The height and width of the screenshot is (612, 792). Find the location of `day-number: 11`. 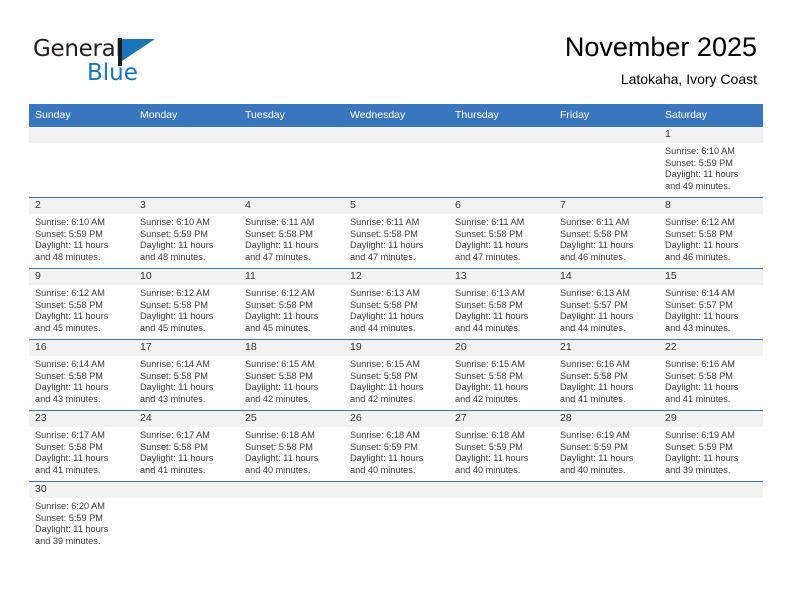

day-number: 11 is located at coordinates (291, 277).